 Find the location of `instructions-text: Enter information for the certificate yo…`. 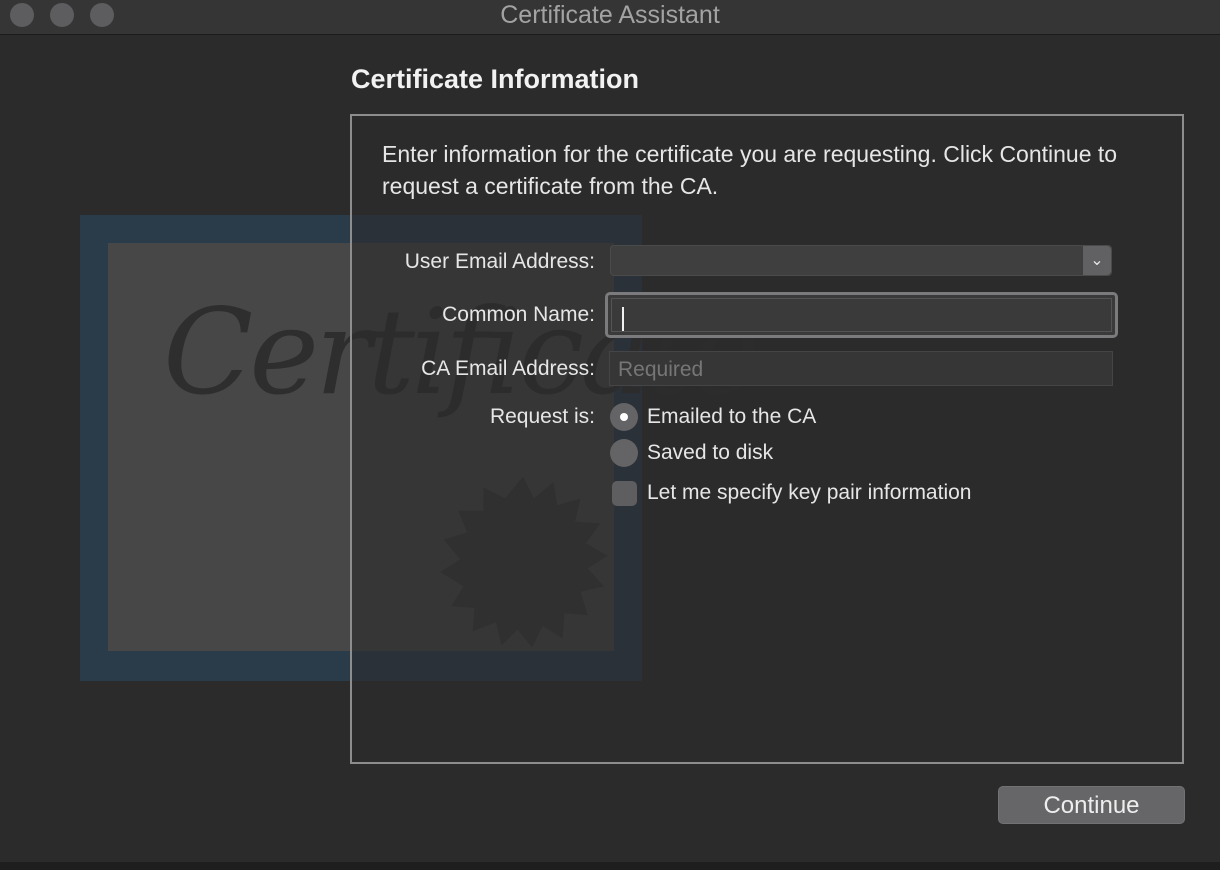

instructions-text: Enter information for the certificate yo… is located at coordinates (750, 170).